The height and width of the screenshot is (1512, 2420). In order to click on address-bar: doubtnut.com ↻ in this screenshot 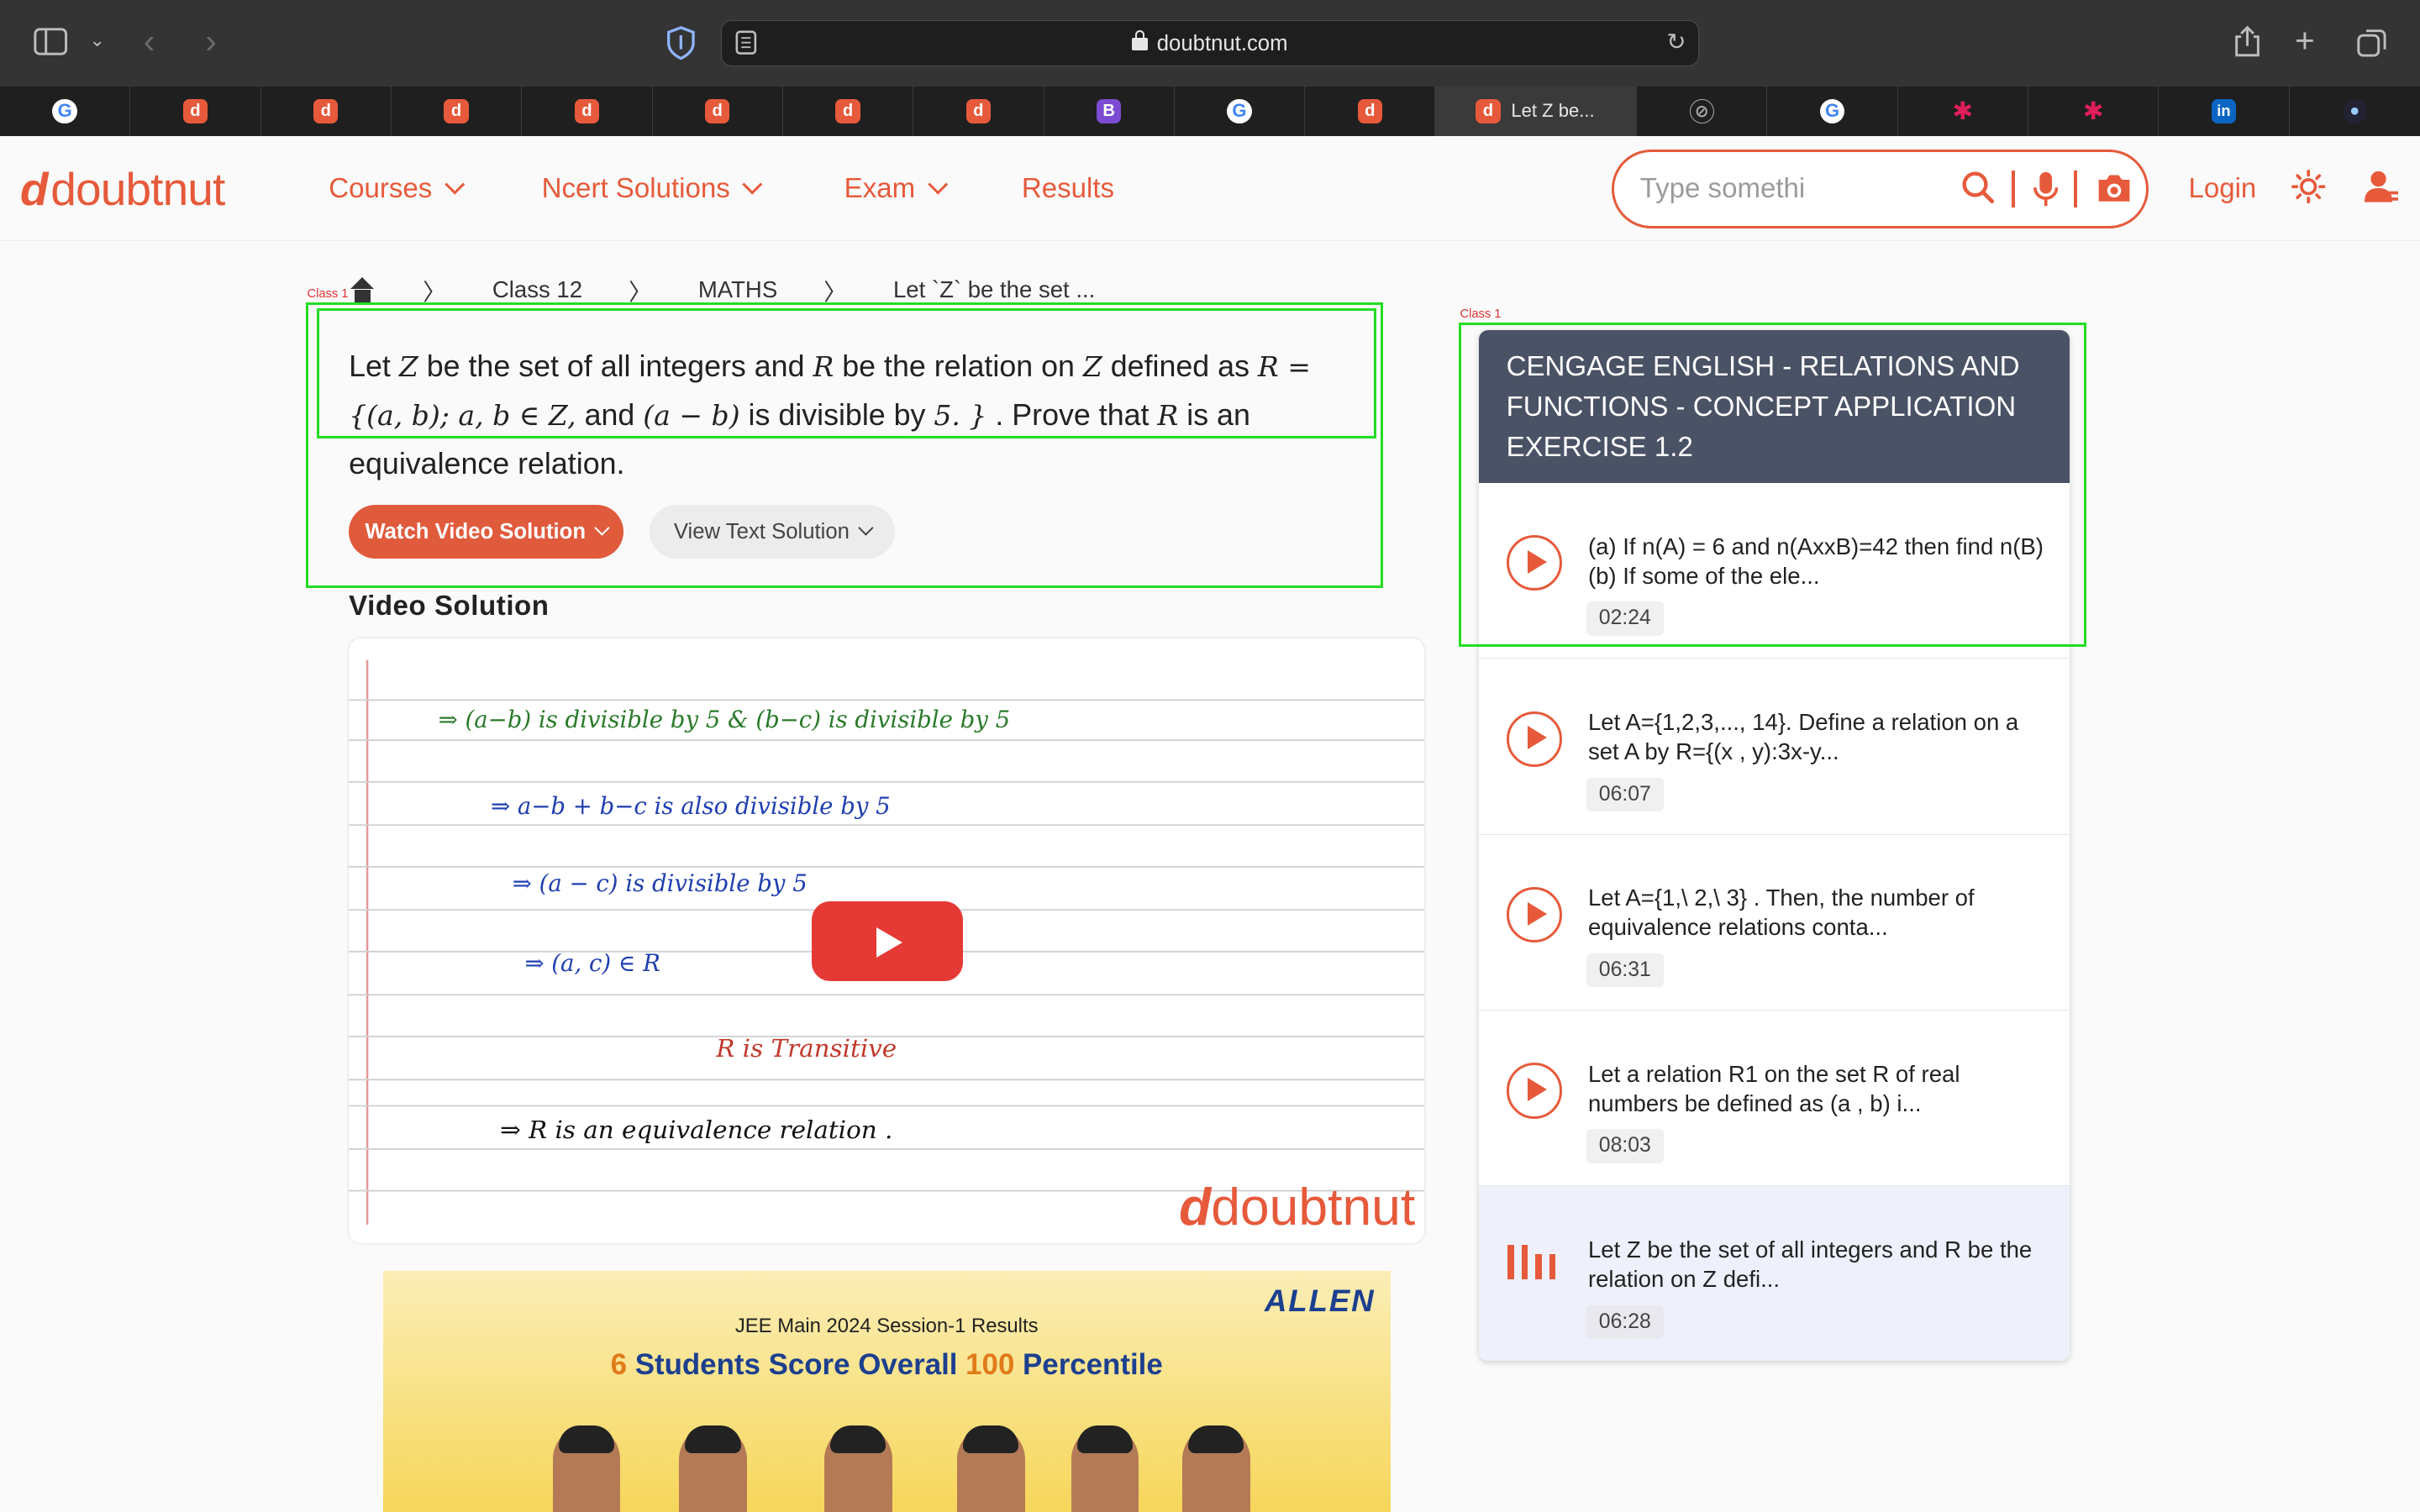, I will do `click(1210, 42)`.